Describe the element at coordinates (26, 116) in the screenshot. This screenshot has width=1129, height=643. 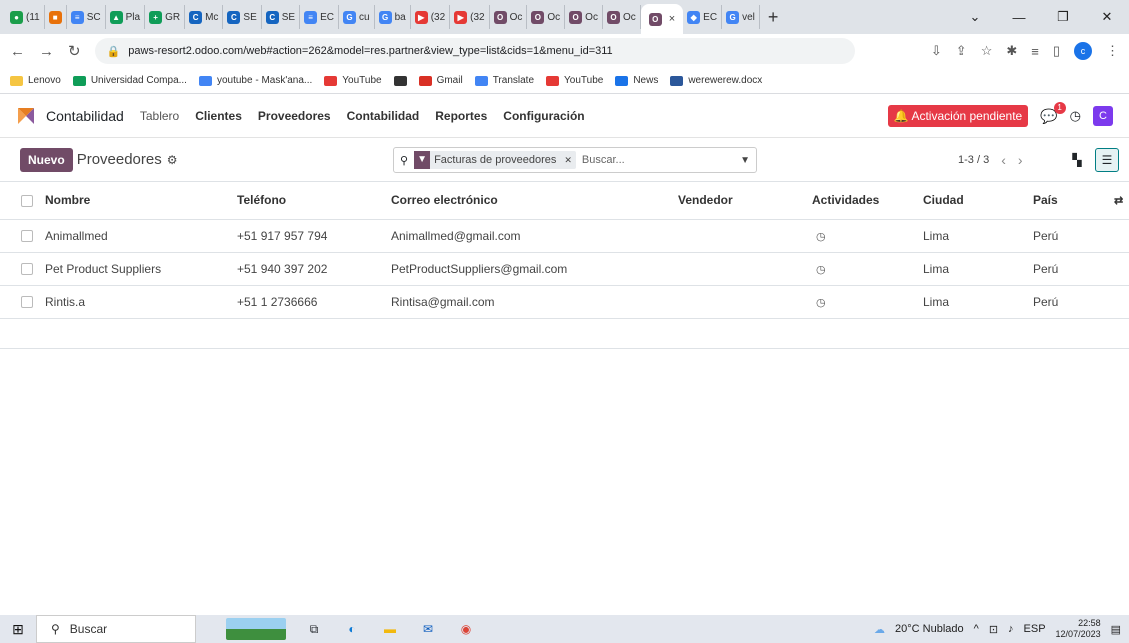
I see `accounting-app-icon` at that location.